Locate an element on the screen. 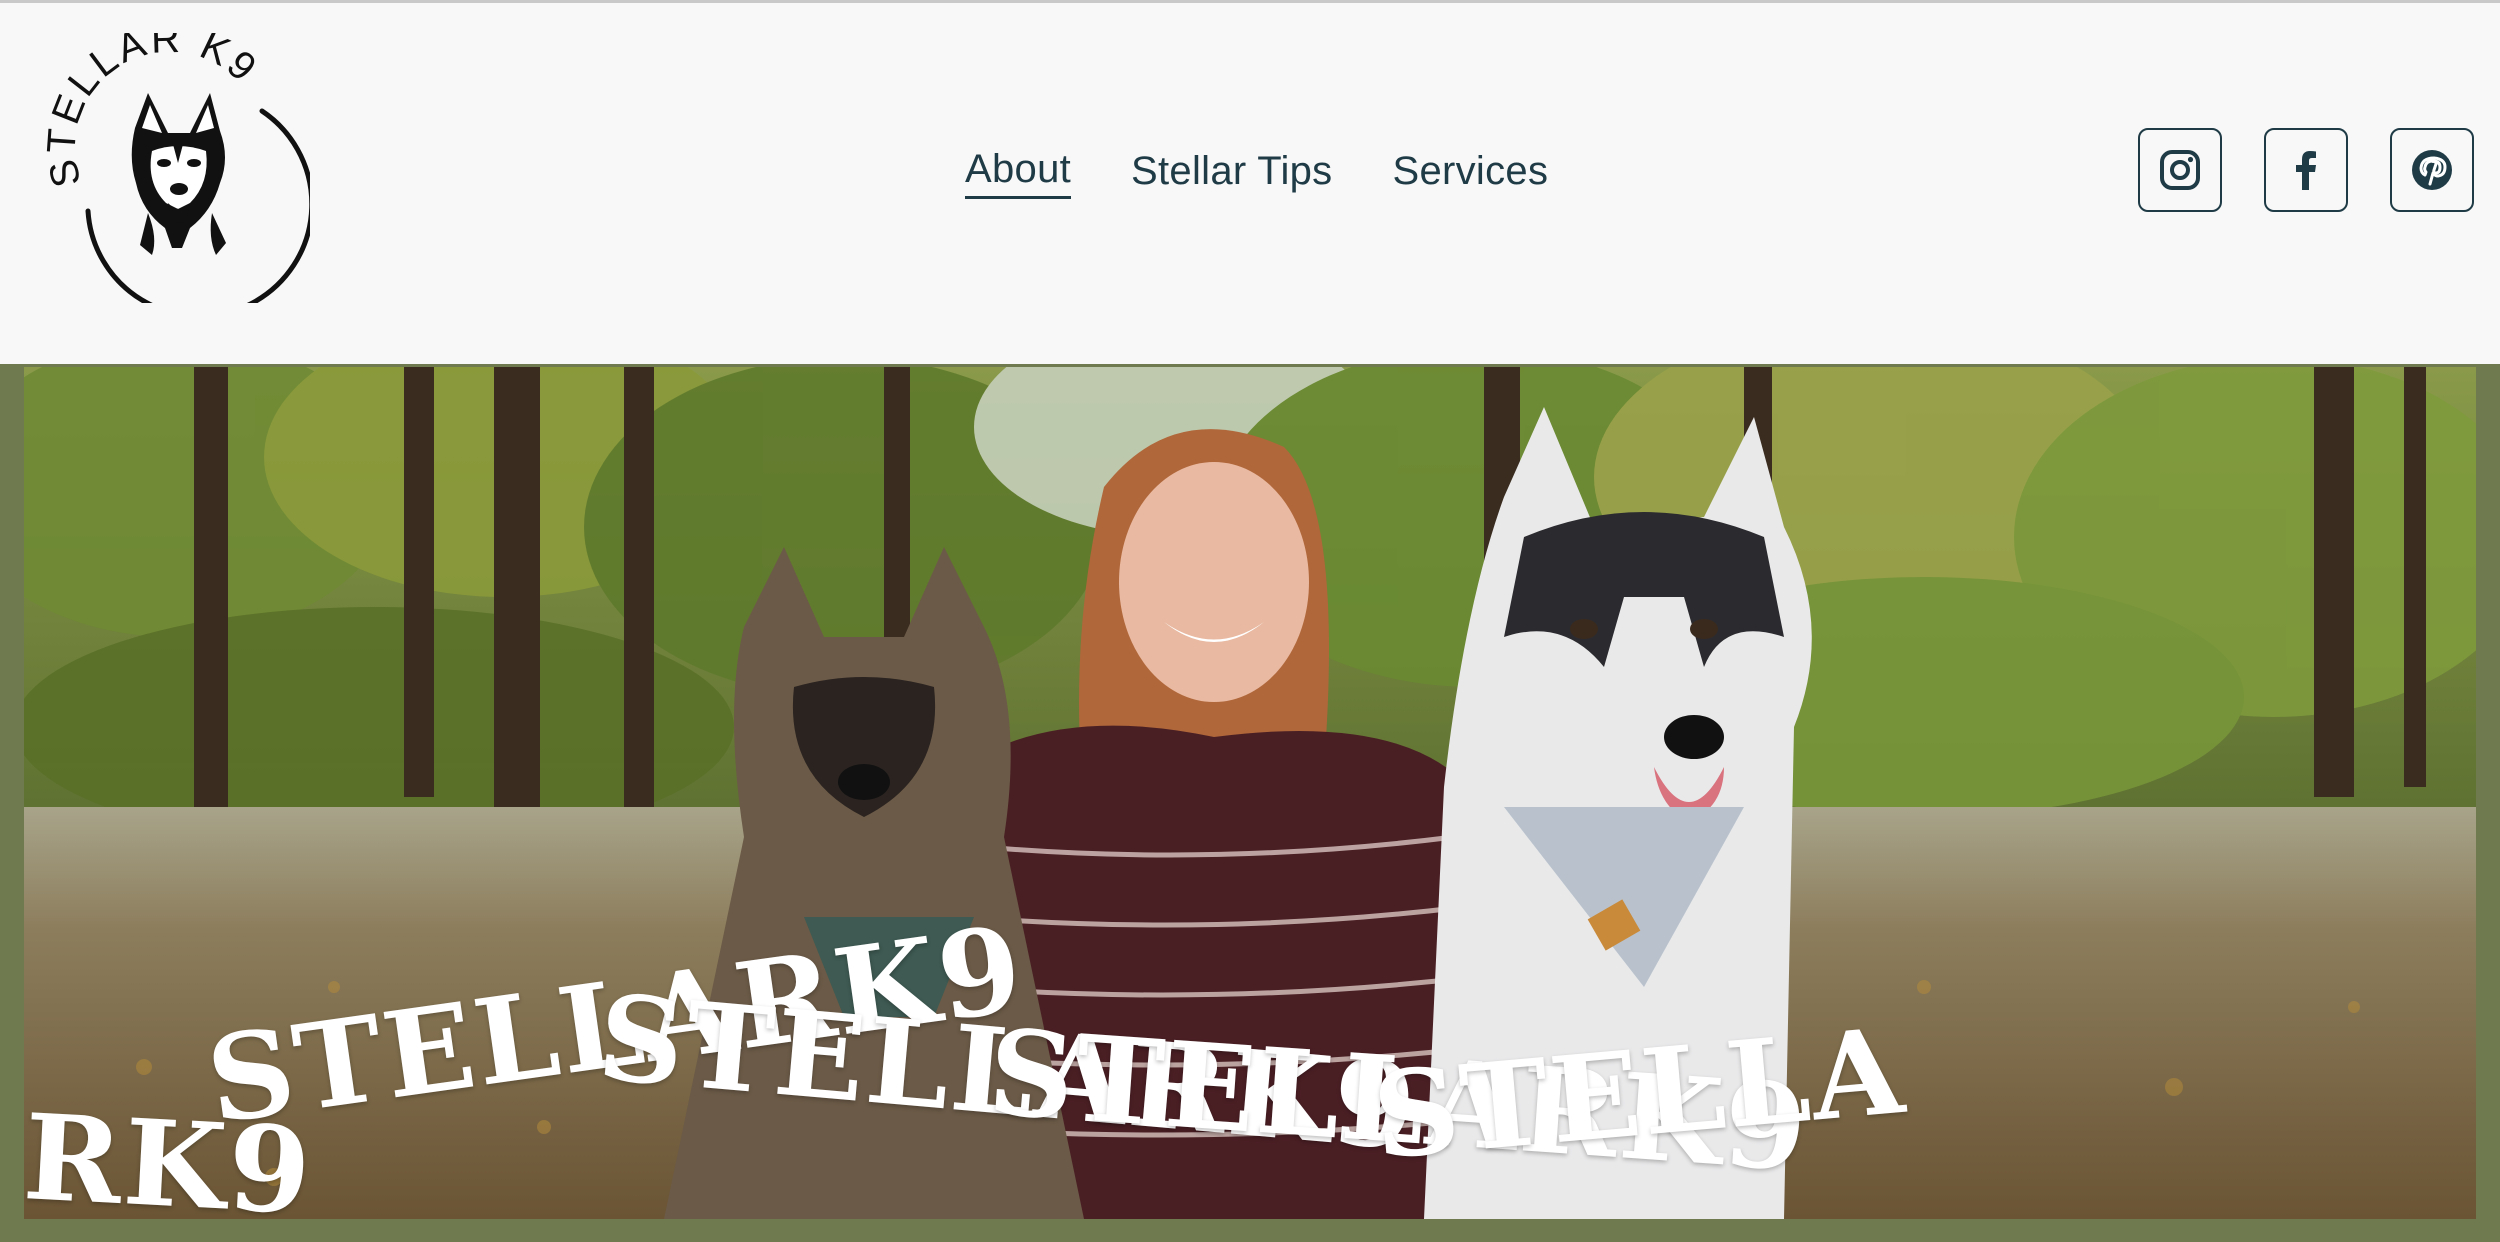 This screenshot has height=1242, width=2500. site-logo: STELLAR K9 is located at coordinates (175, 168).